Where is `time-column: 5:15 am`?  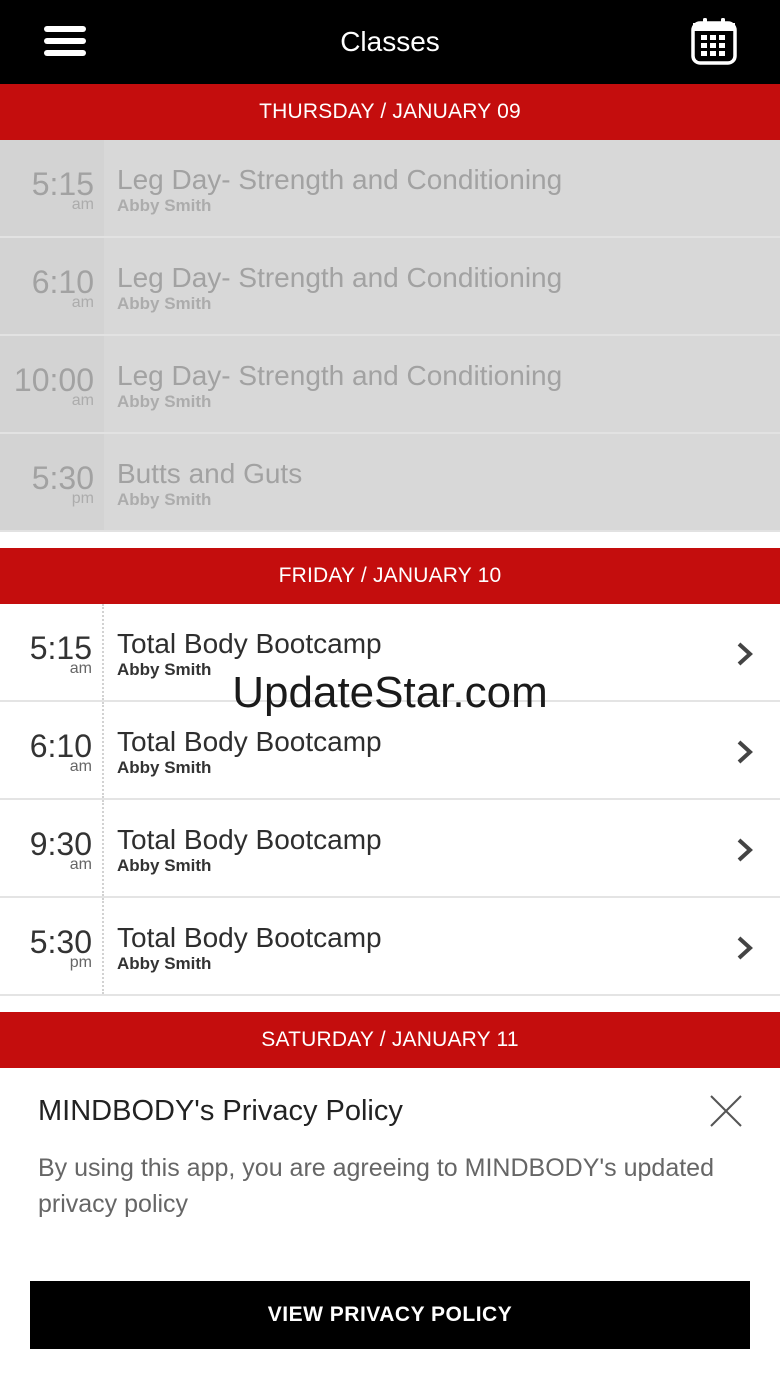
time-column: 5:15 am is located at coordinates (52, 188).